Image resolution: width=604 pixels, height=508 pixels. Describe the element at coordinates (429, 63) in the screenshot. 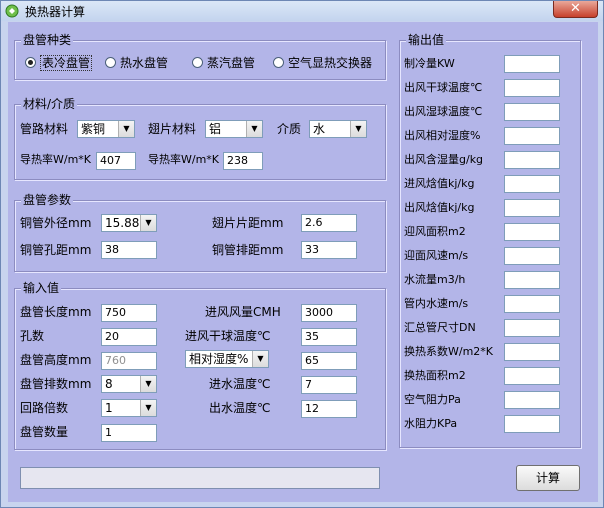

I see `output-label: 制冷量KW` at that location.